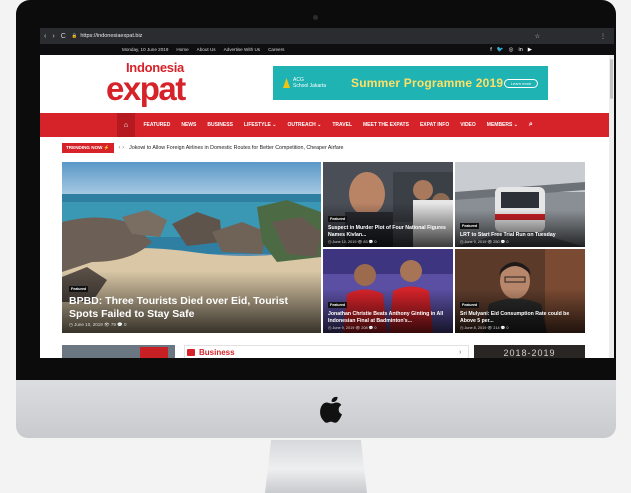 This screenshot has width=631, height=493. Describe the element at coordinates (502, 125) in the screenshot. I see `nav-item-members: MEMBERS ⌄` at that location.